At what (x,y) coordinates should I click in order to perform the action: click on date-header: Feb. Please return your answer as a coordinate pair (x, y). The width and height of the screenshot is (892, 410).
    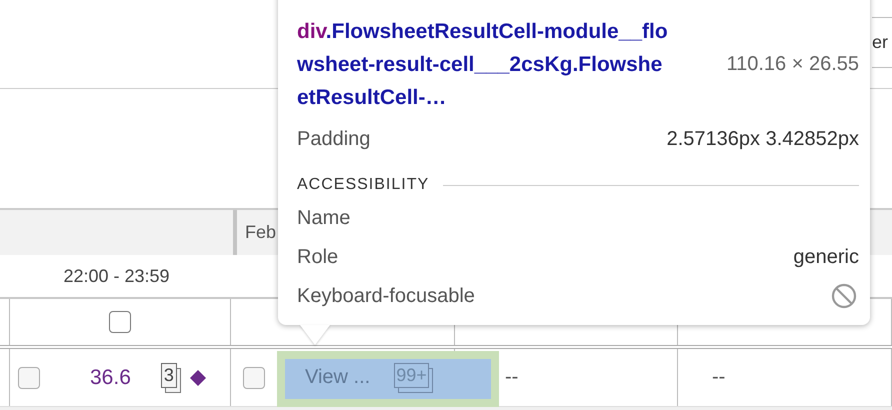
    Looking at the image, I should click on (261, 232).